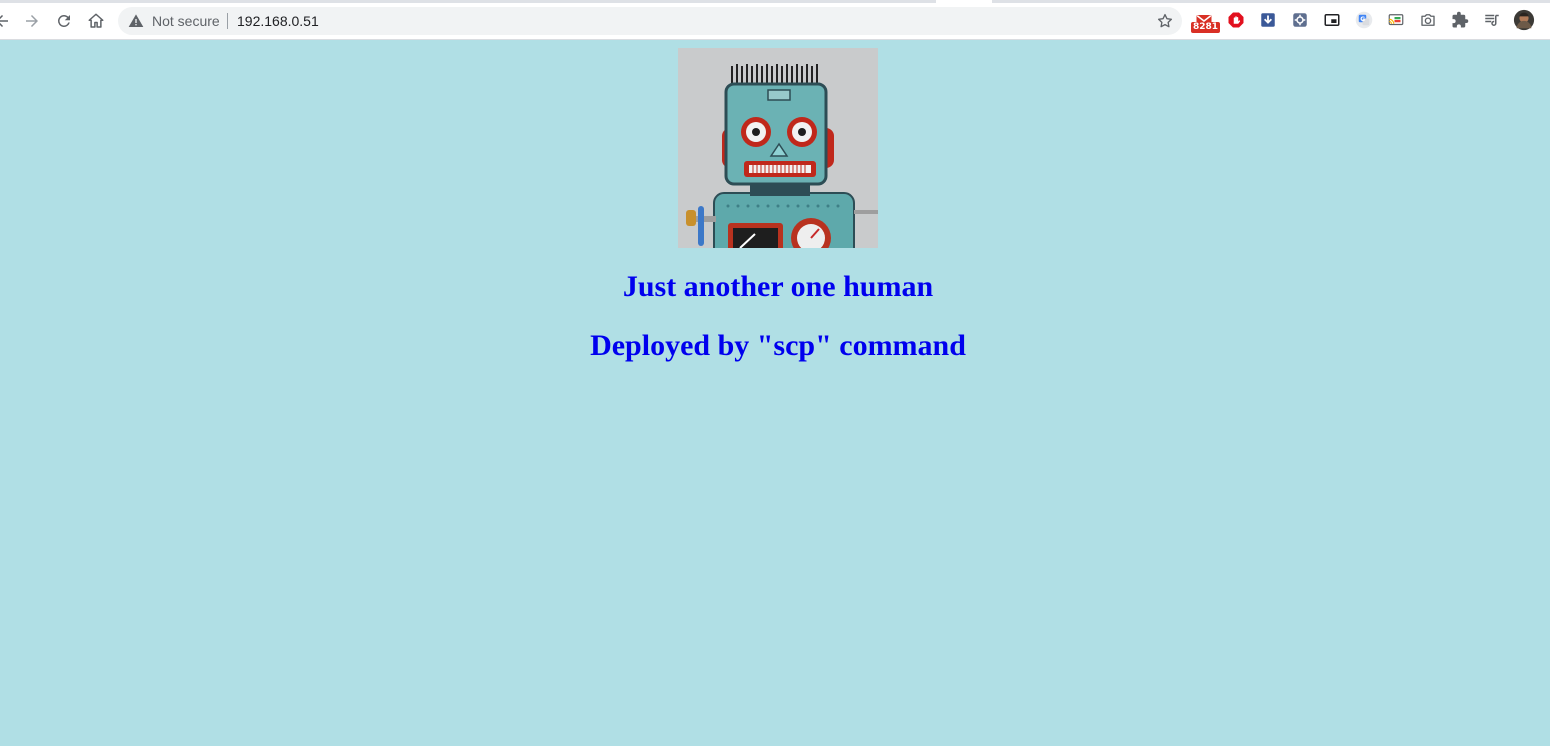  I want to click on svg-text: G, so click(1362, 19).